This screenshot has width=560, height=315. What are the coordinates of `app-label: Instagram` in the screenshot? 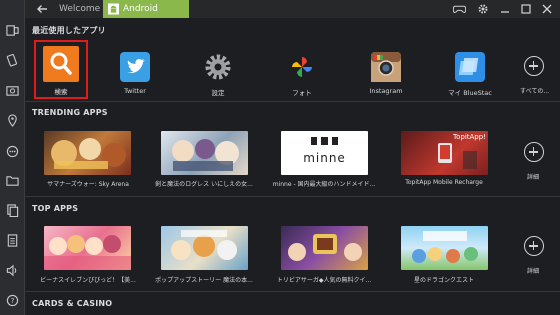 It's located at (386, 91).